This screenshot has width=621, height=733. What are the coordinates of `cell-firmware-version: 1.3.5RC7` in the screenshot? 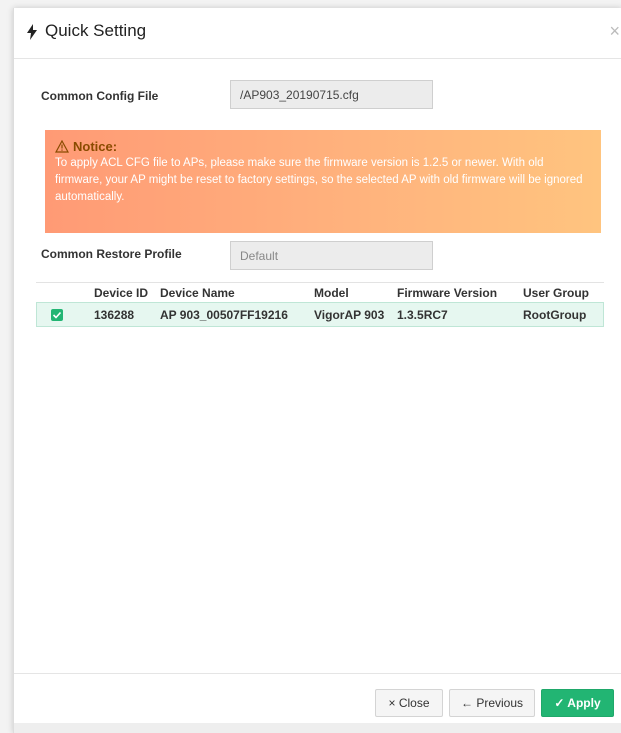 It's located at (422, 315).